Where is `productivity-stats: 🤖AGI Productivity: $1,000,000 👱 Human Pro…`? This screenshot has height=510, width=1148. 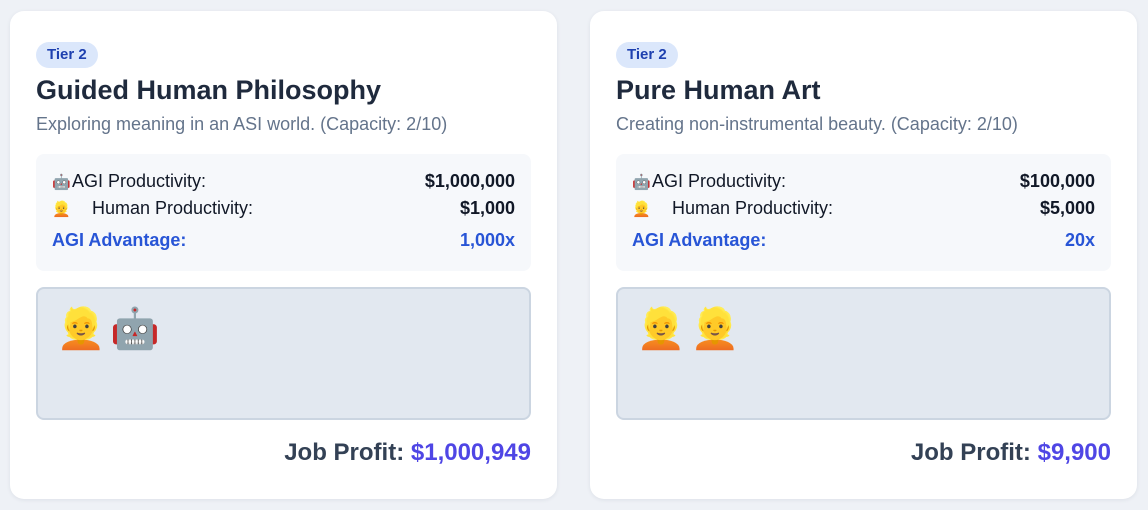
productivity-stats: 🤖AGI Productivity: $1,000,000 👱 Human Pro… is located at coordinates (283, 212).